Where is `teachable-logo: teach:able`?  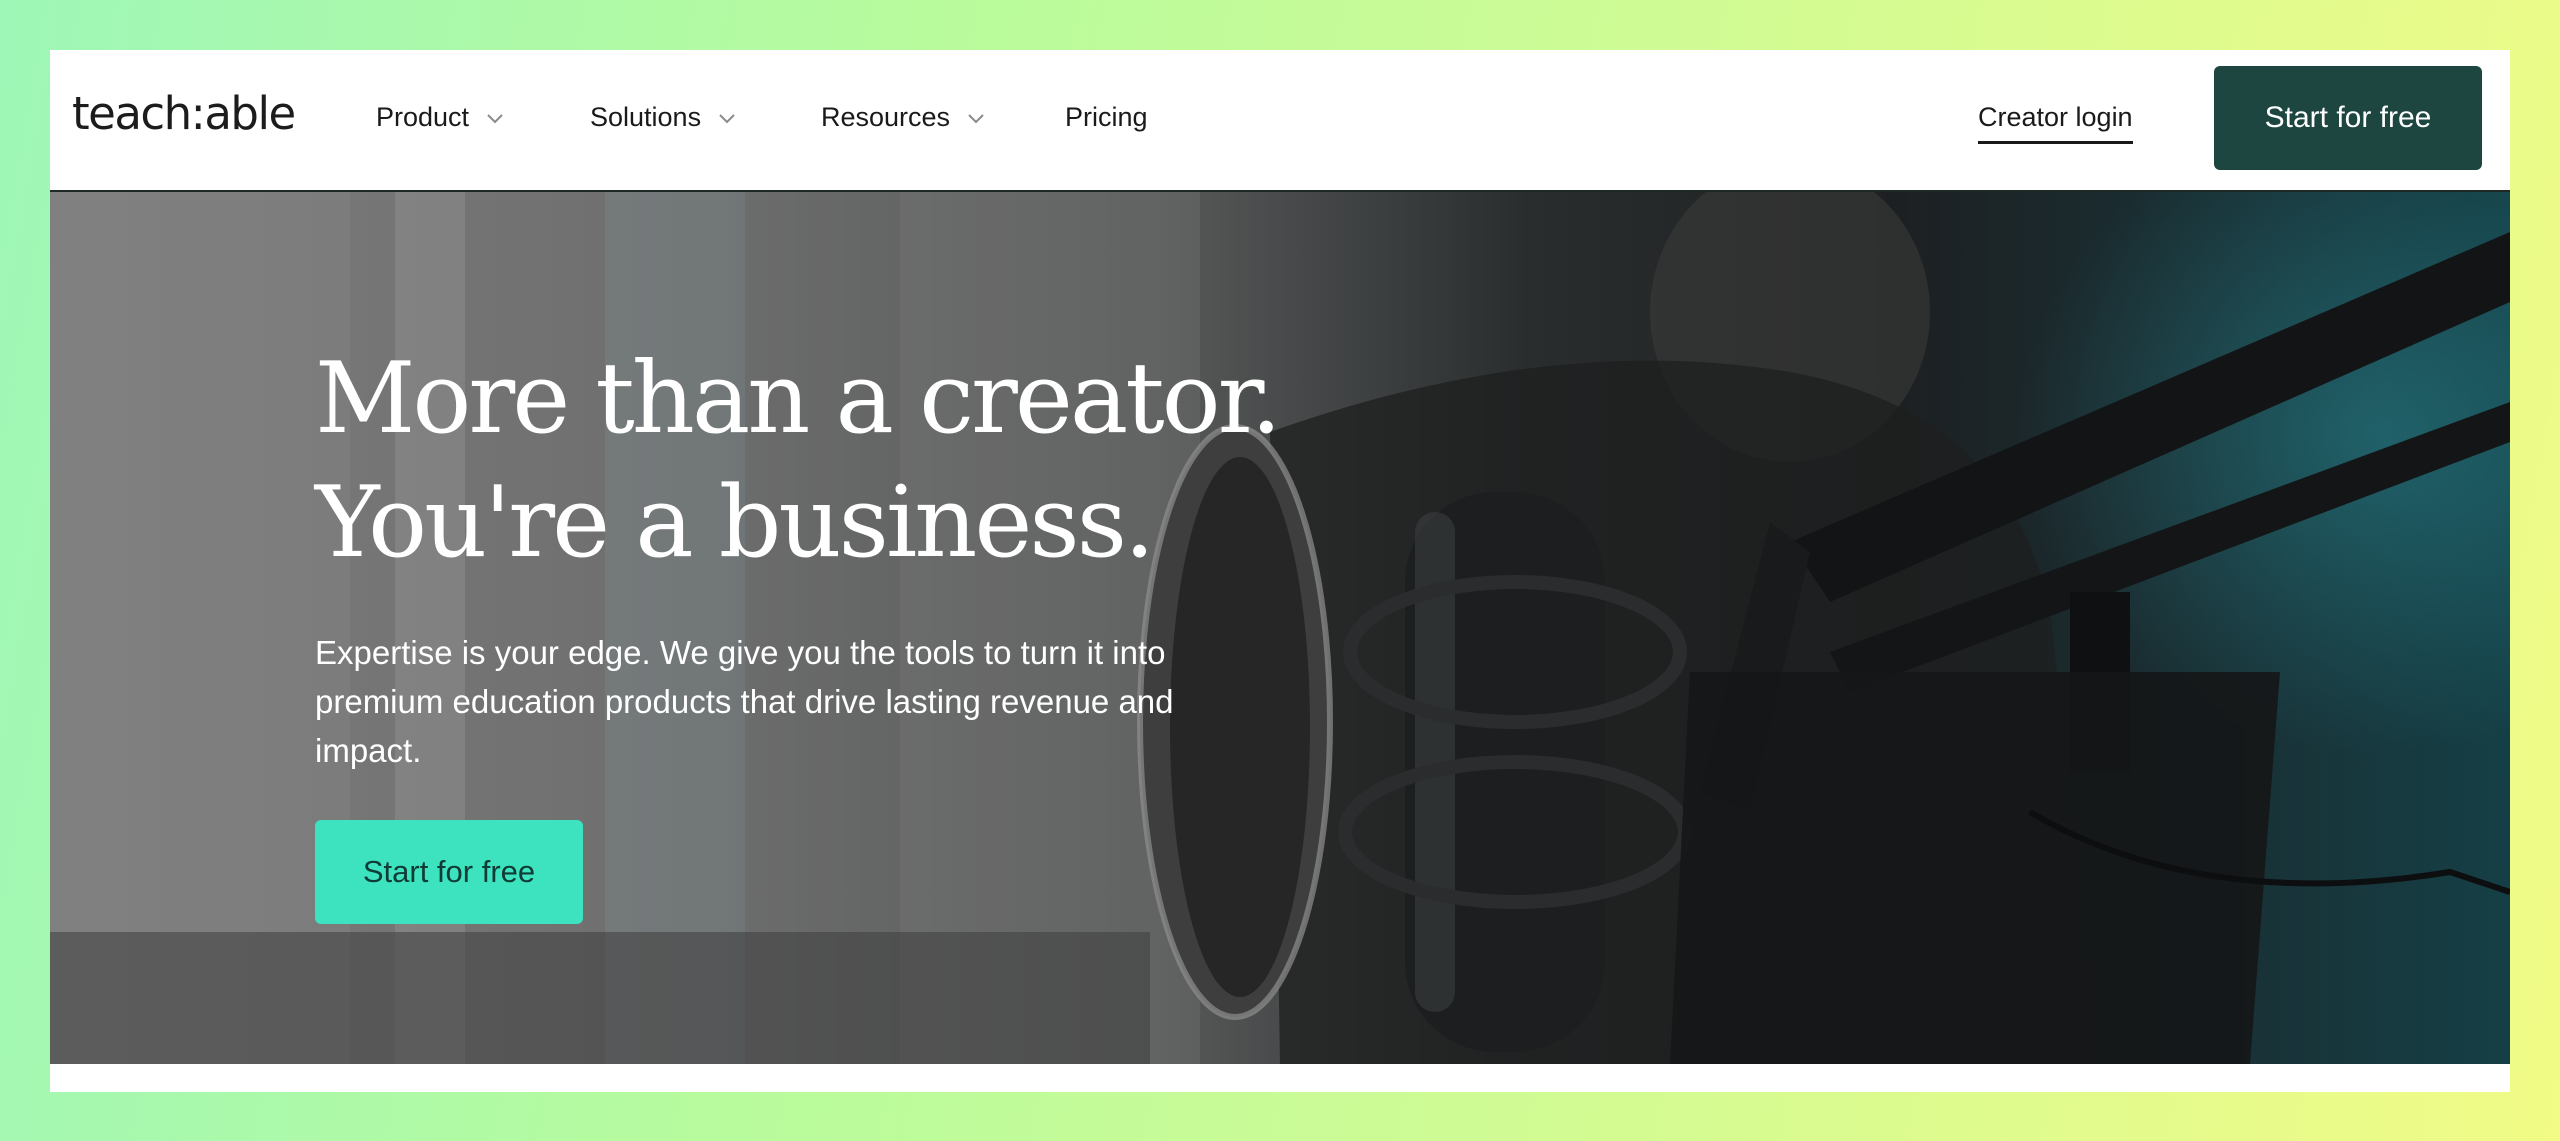 teachable-logo: teach:able is located at coordinates (184, 113).